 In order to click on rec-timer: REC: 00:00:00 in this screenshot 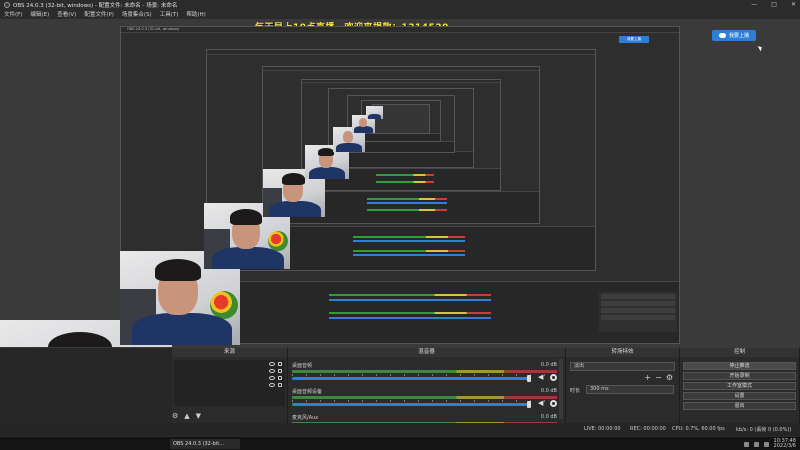, I will do `click(648, 429)`.